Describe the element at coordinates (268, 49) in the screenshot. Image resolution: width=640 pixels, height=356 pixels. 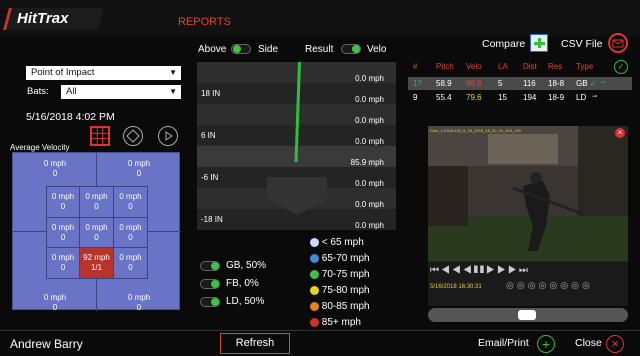
I see `view-toggle-right-label: Side` at that location.